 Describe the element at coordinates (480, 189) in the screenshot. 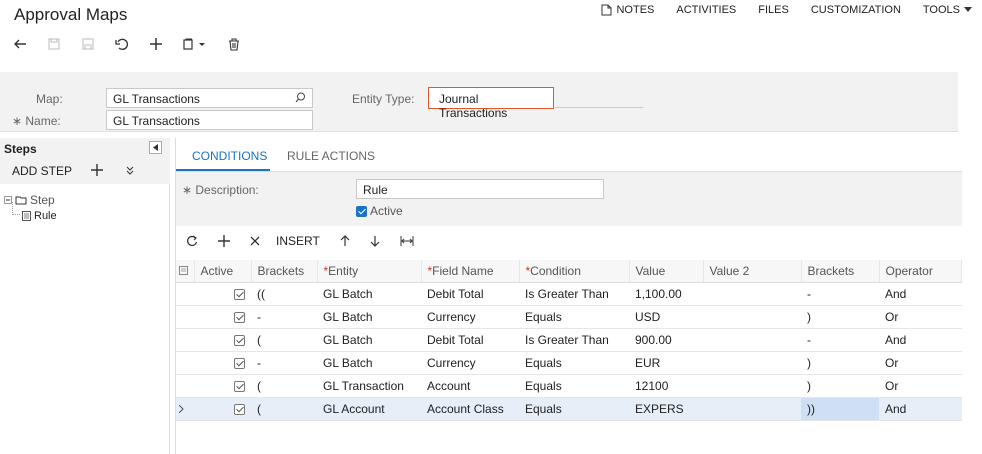

I see `description-field: Rule` at that location.